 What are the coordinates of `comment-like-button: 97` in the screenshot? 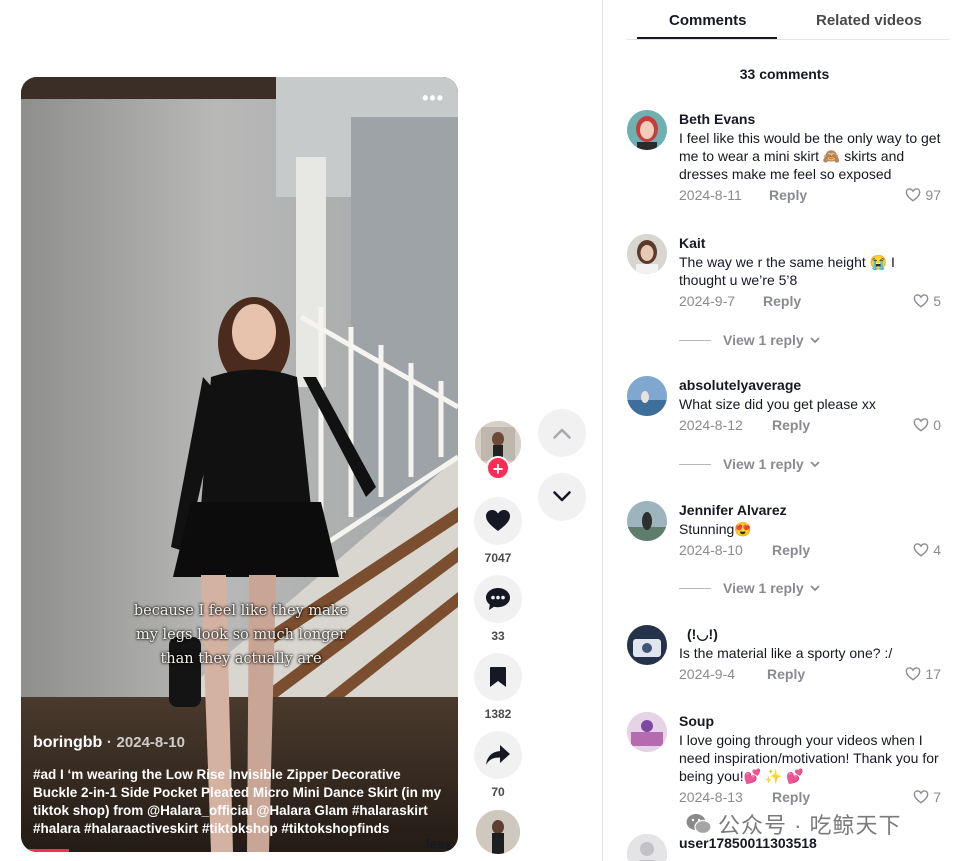 It's located at (923, 195).